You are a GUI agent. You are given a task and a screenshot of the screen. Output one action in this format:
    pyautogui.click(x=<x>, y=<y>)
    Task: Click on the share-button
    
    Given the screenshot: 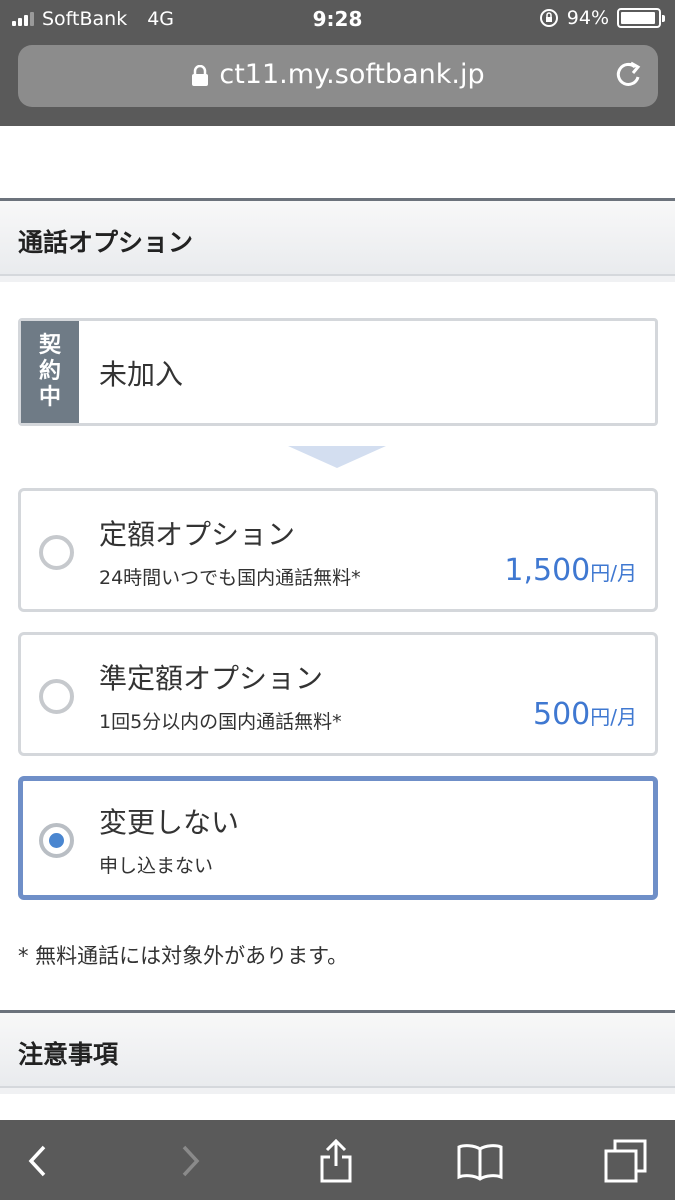 What is the action you would take?
    pyautogui.click(x=336, y=1161)
    